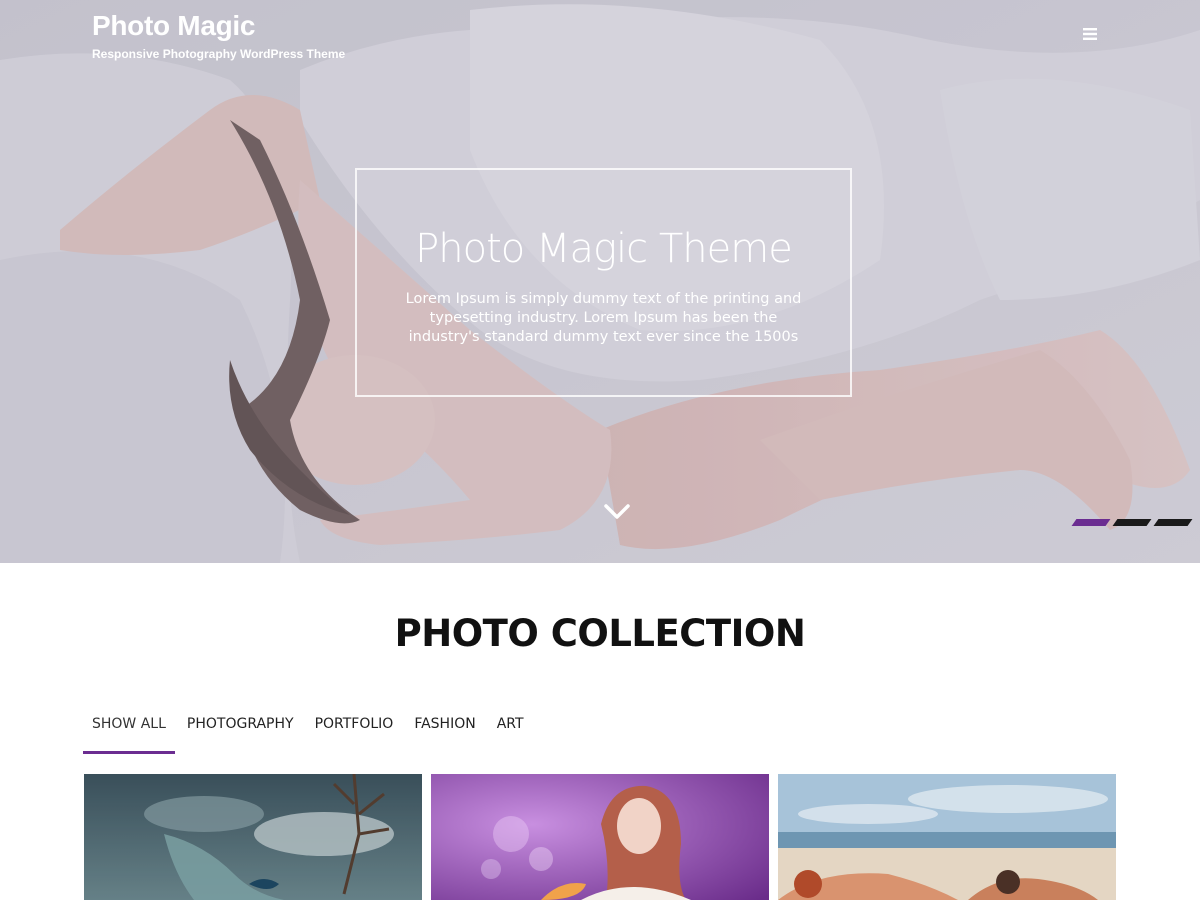  Describe the element at coordinates (354, 733) in the screenshot. I see `tab-portfolio: PORTFOLIO` at that location.